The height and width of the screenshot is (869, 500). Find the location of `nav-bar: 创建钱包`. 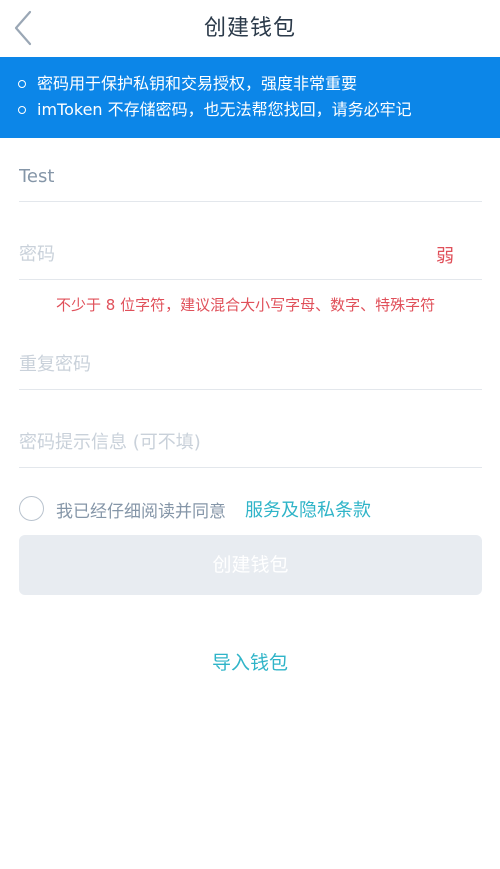

nav-bar: 创建钱包 is located at coordinates (250, 28).